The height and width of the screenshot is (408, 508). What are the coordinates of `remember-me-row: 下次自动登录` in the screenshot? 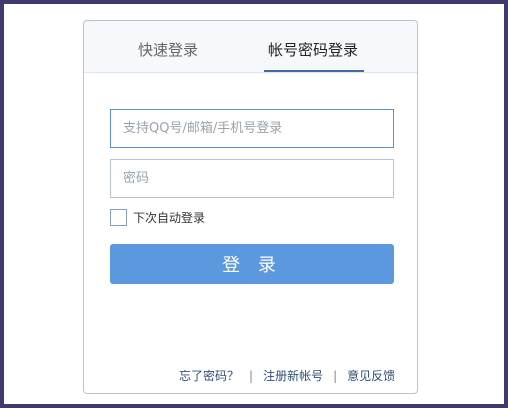 It's located at (157, 217).